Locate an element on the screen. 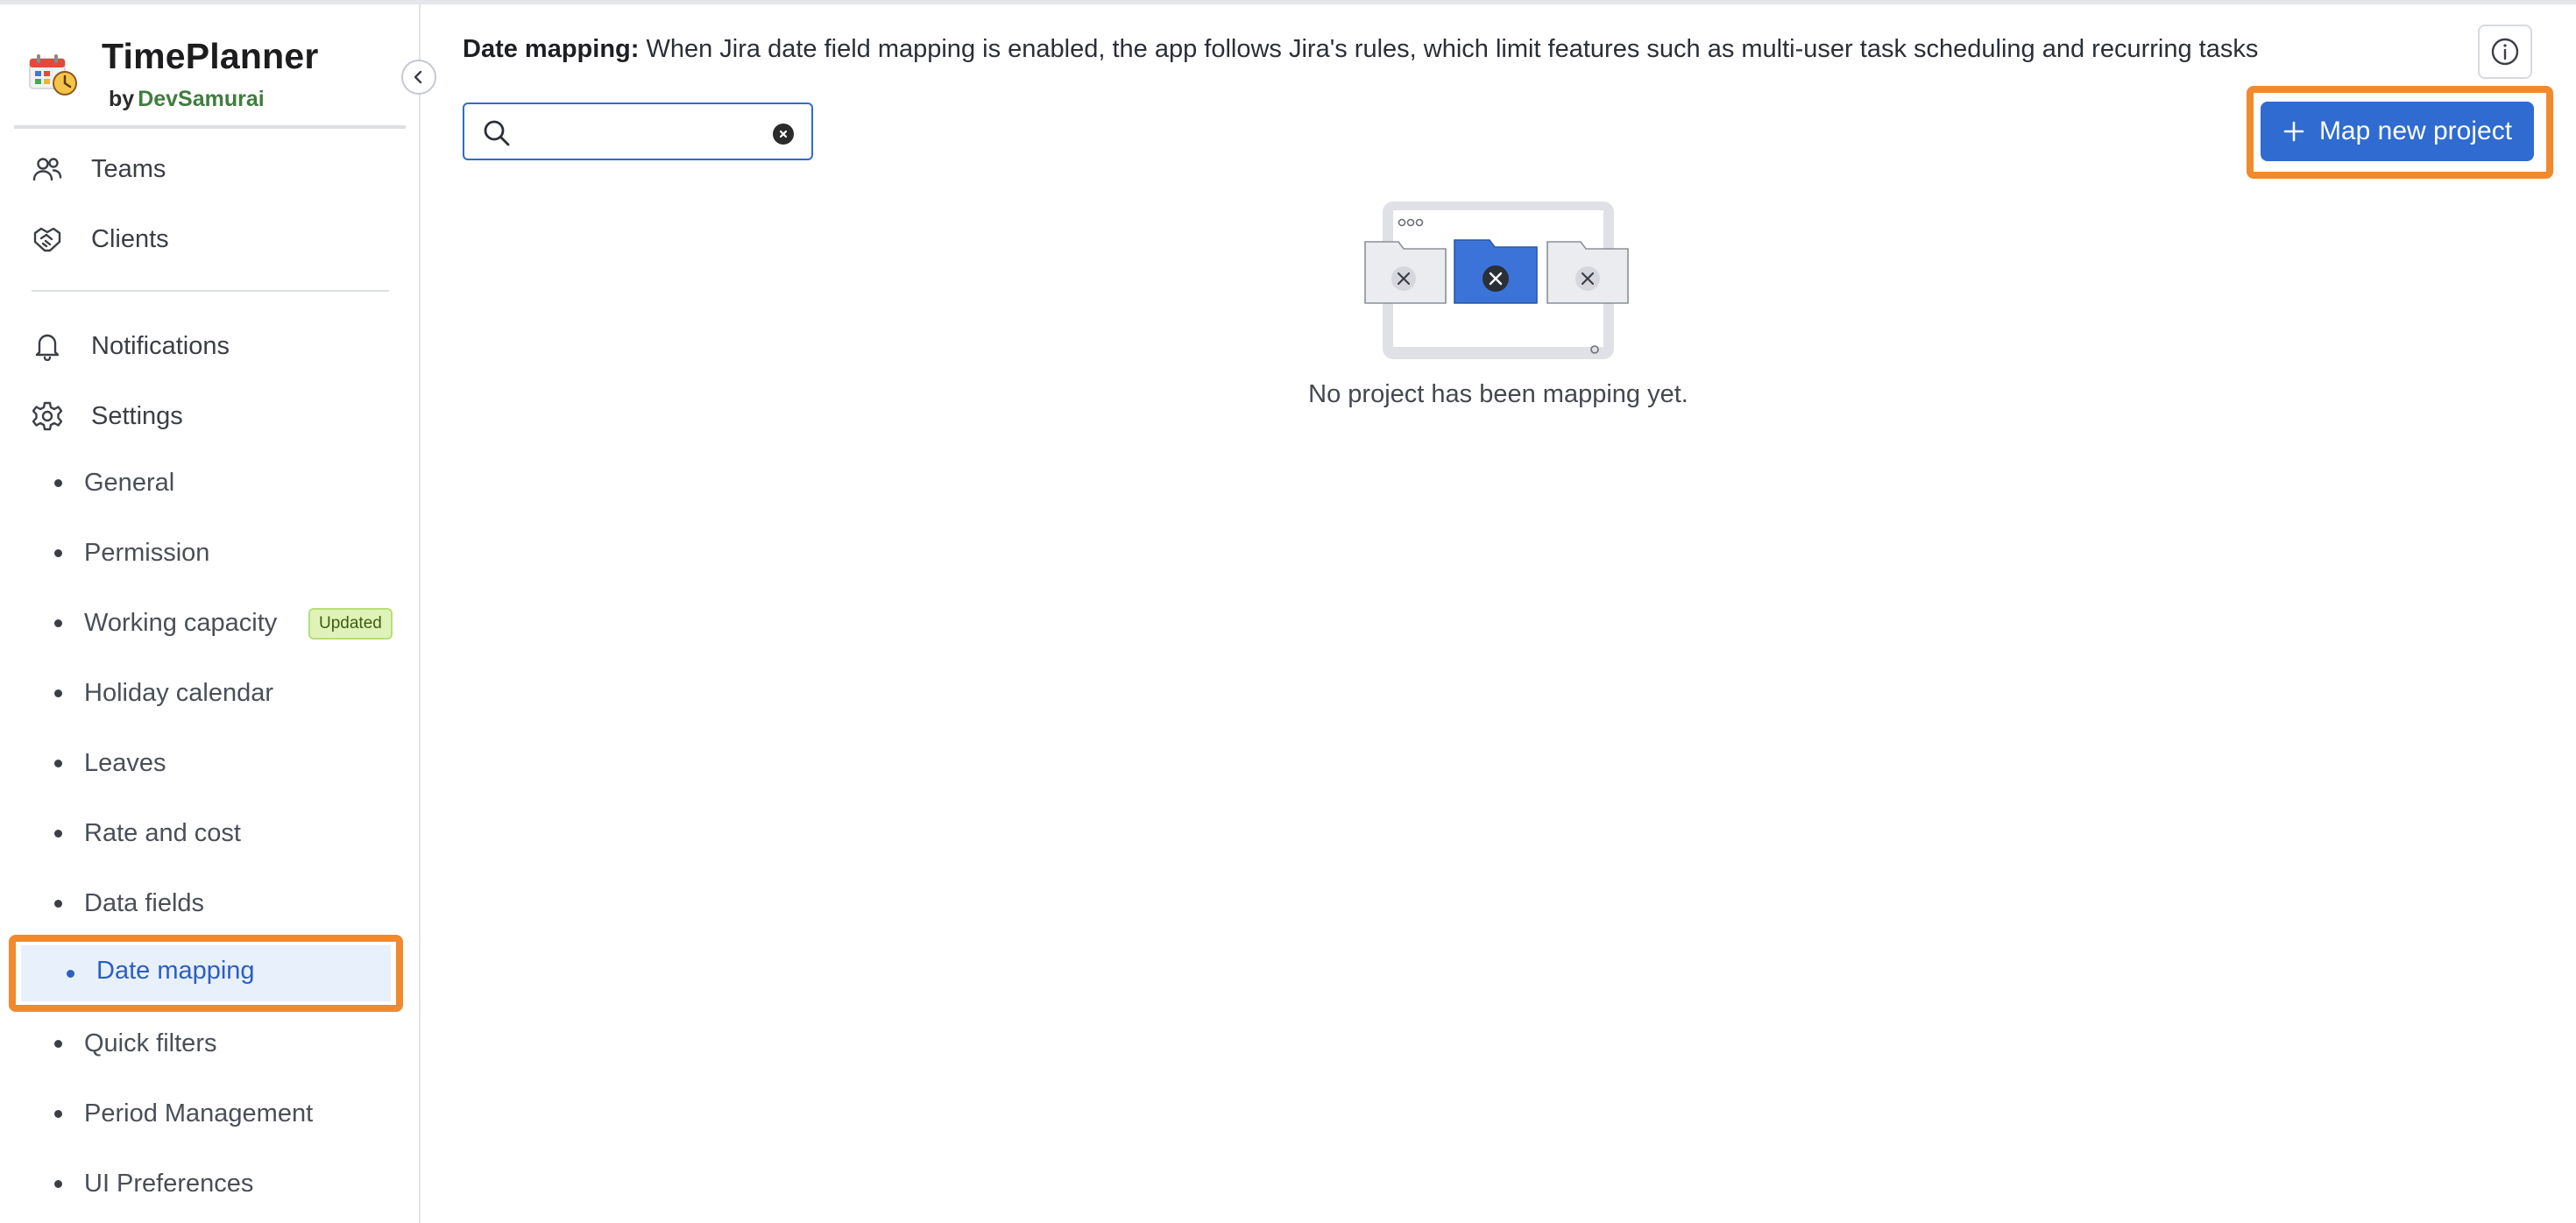  sidebar-item-clients: Clients is located at coordinates (216, 239).